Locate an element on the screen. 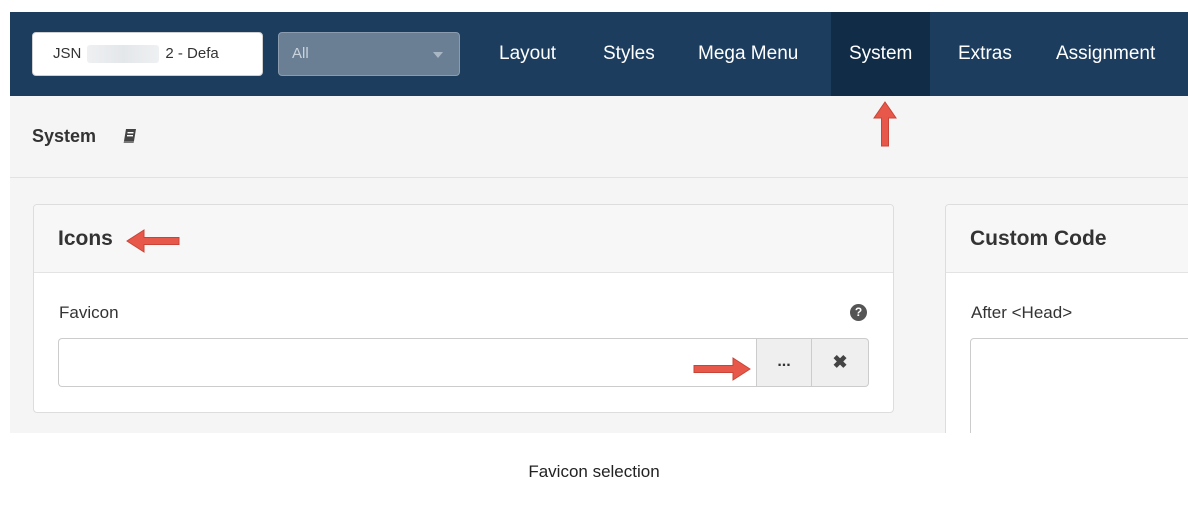 This screenshot has height=511, width=1188. custom-code-panel: Custom Code After <Head> is located at coordinates (1066, 318).